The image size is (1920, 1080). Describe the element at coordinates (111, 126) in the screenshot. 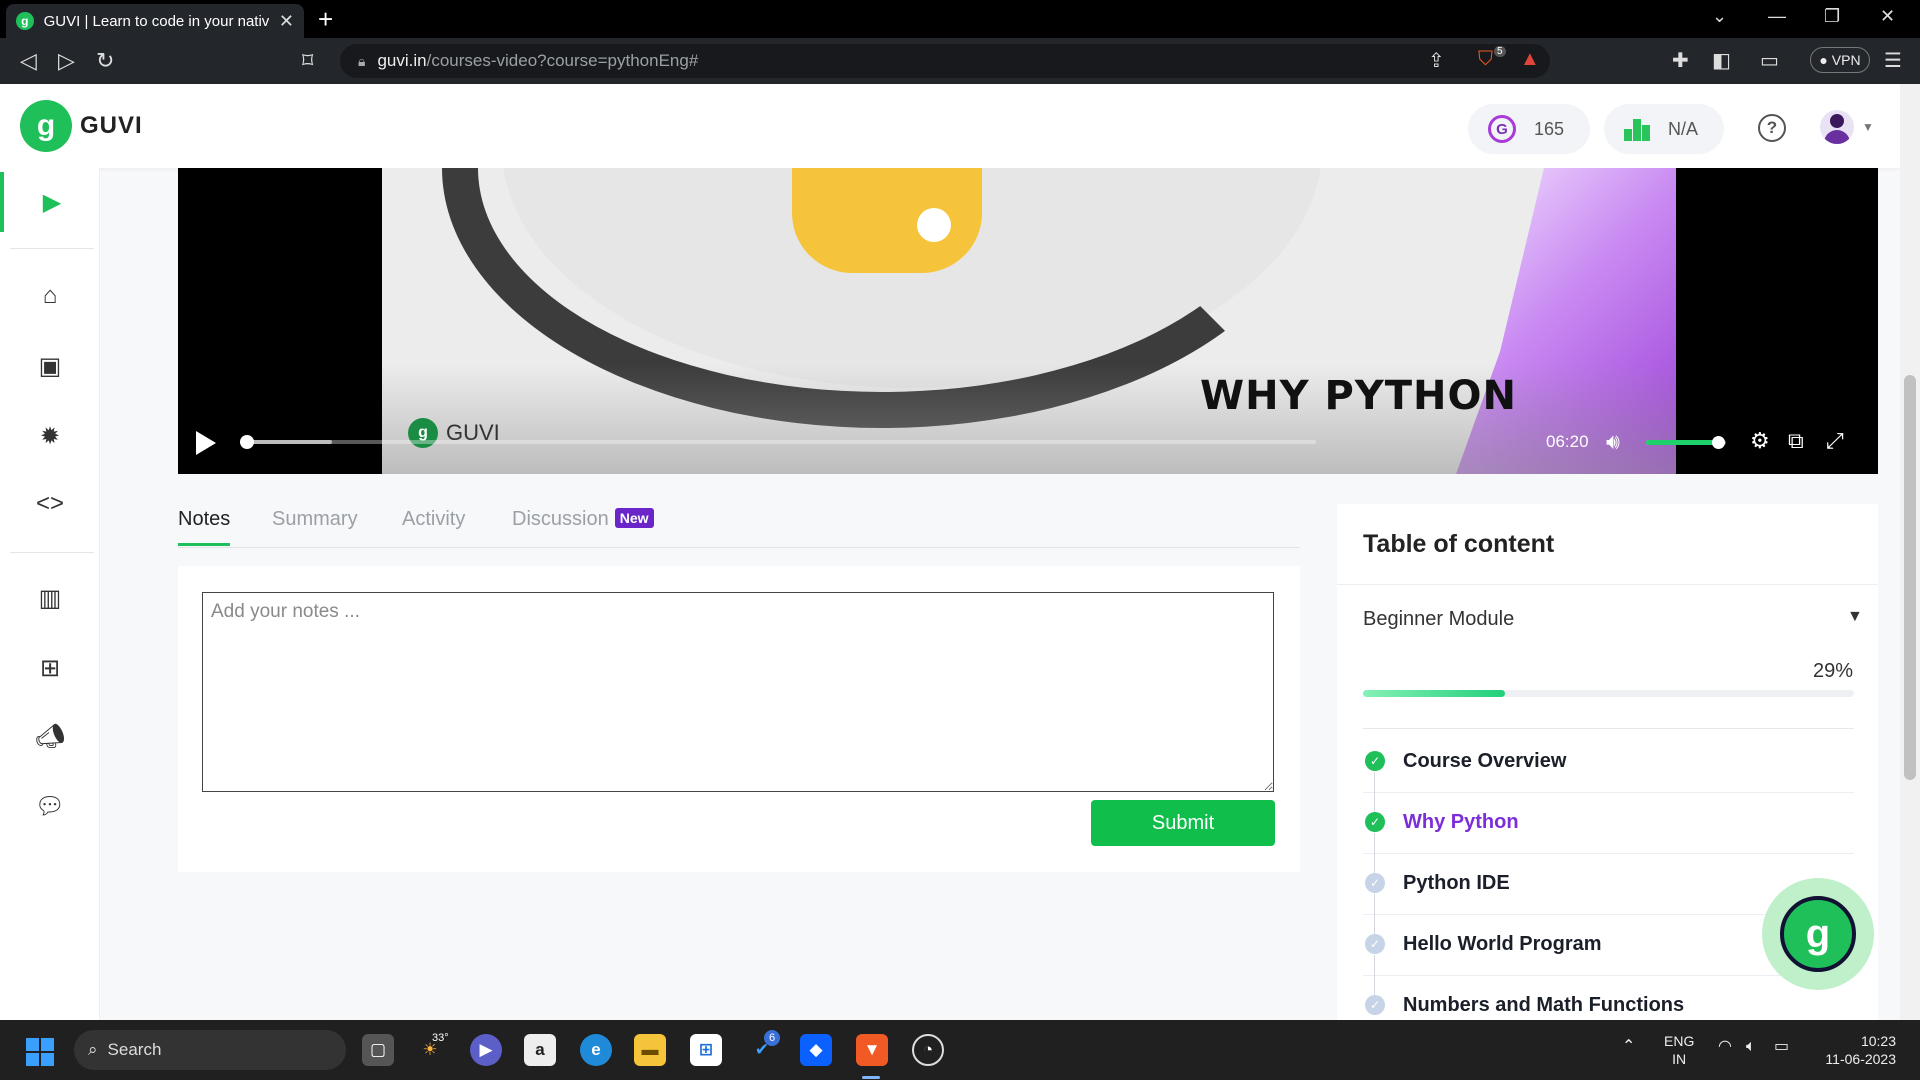

I see `brand-name: GUVI` at that location.